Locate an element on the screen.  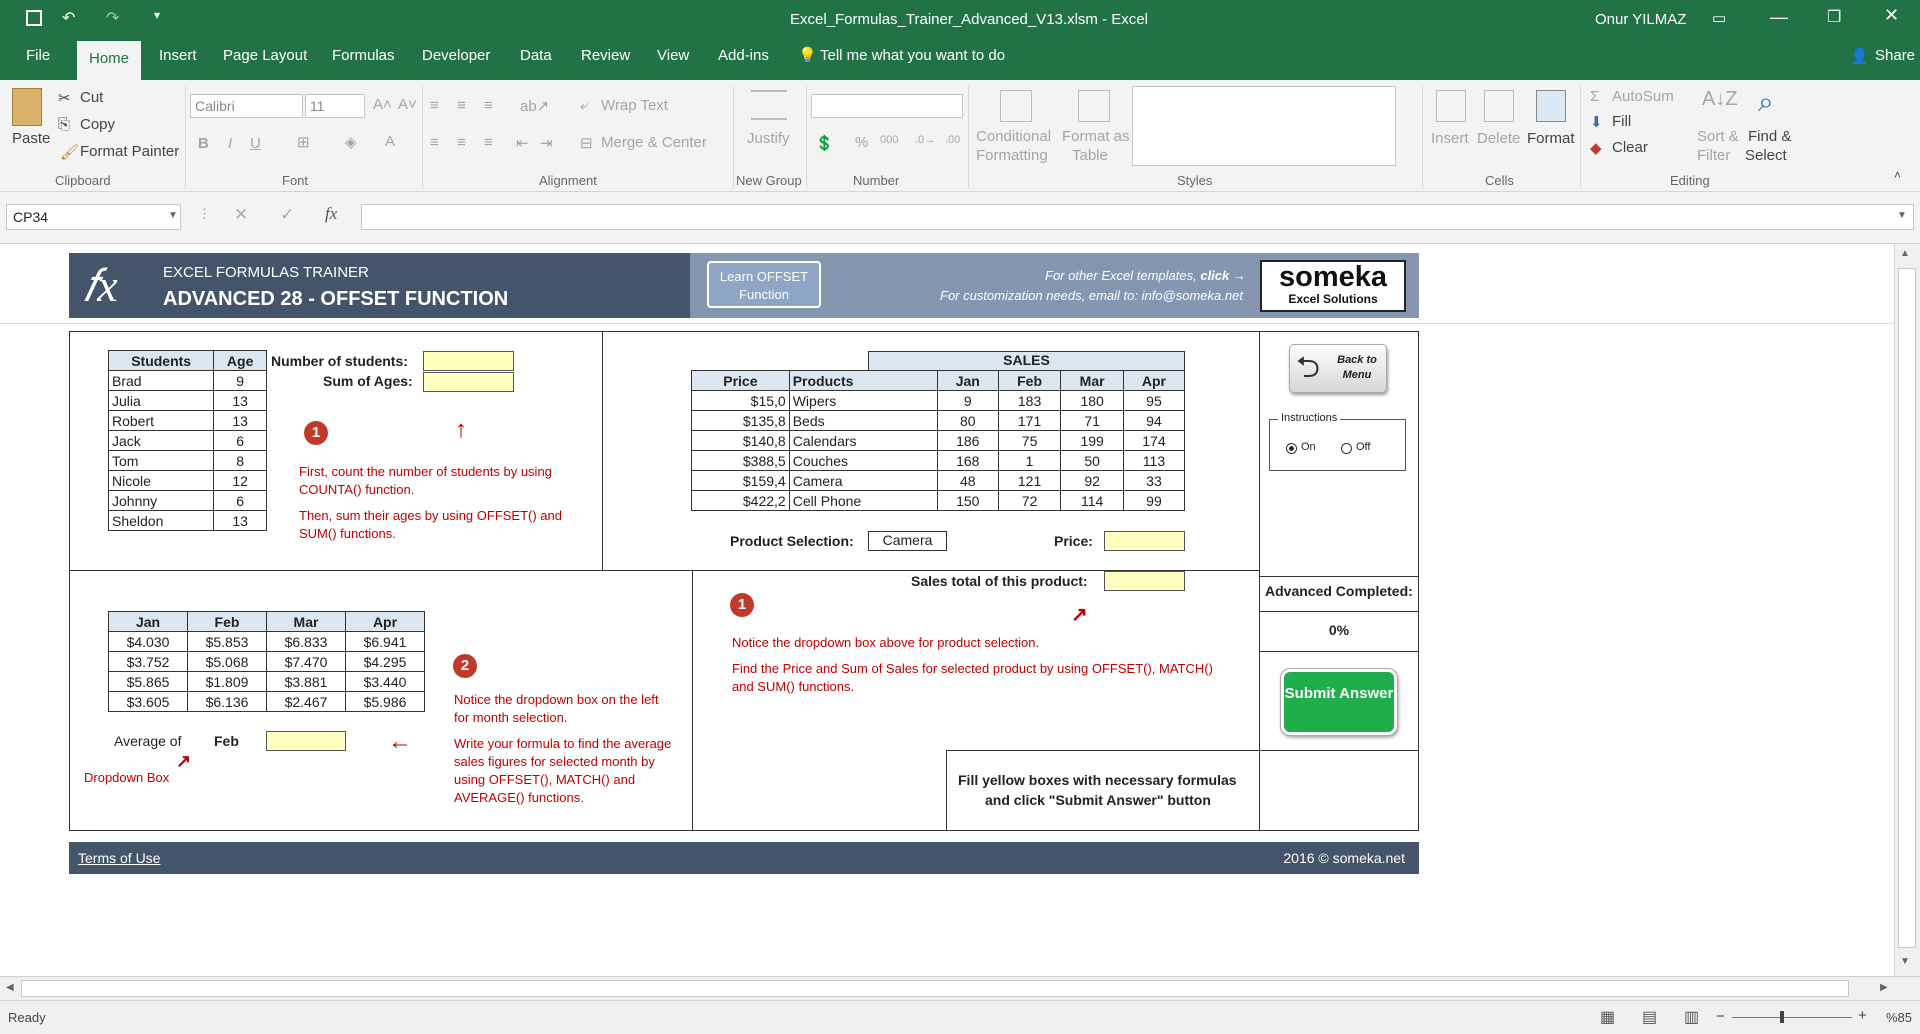
font-color-icon: A is located at coordinates (390, 141).